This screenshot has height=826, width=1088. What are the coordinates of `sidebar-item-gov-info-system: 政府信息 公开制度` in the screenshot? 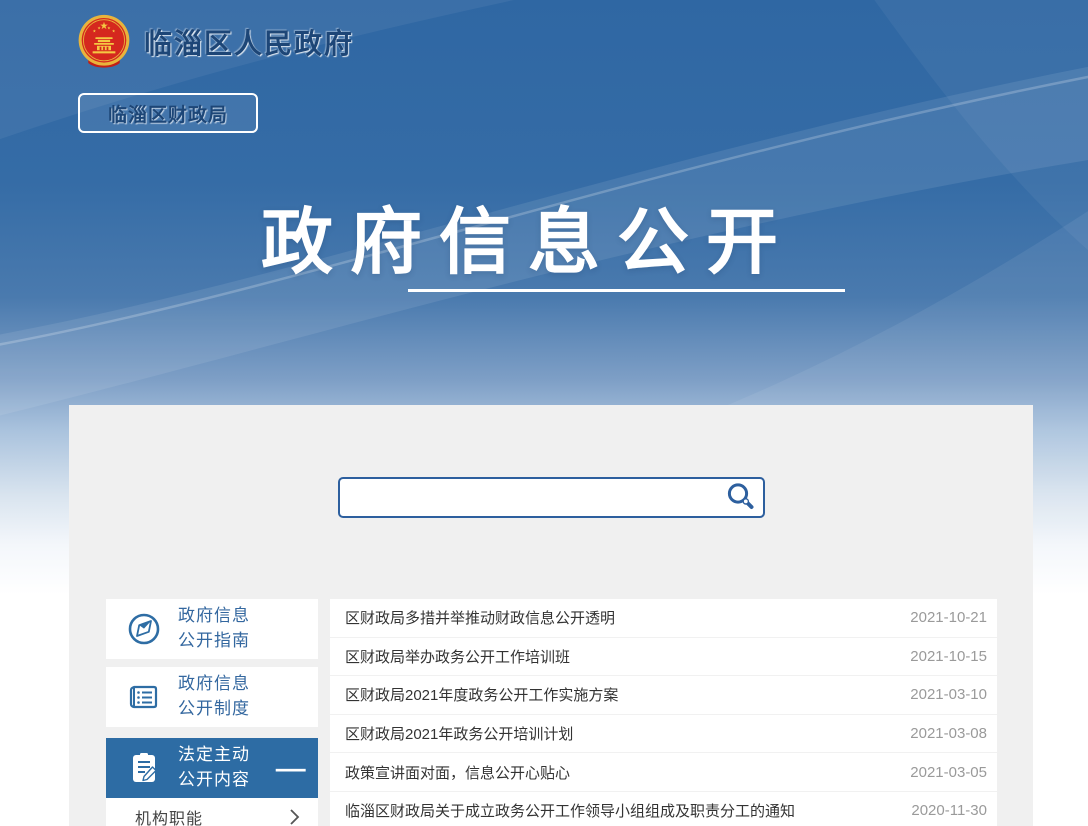 It's located at (212, 697).